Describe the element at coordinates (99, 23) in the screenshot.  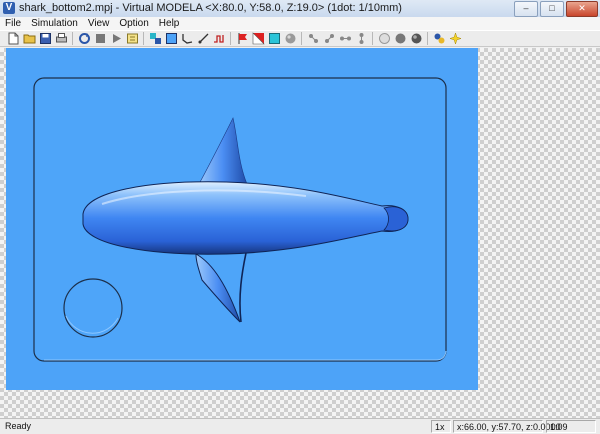
I see `menu-view: View` at that location.